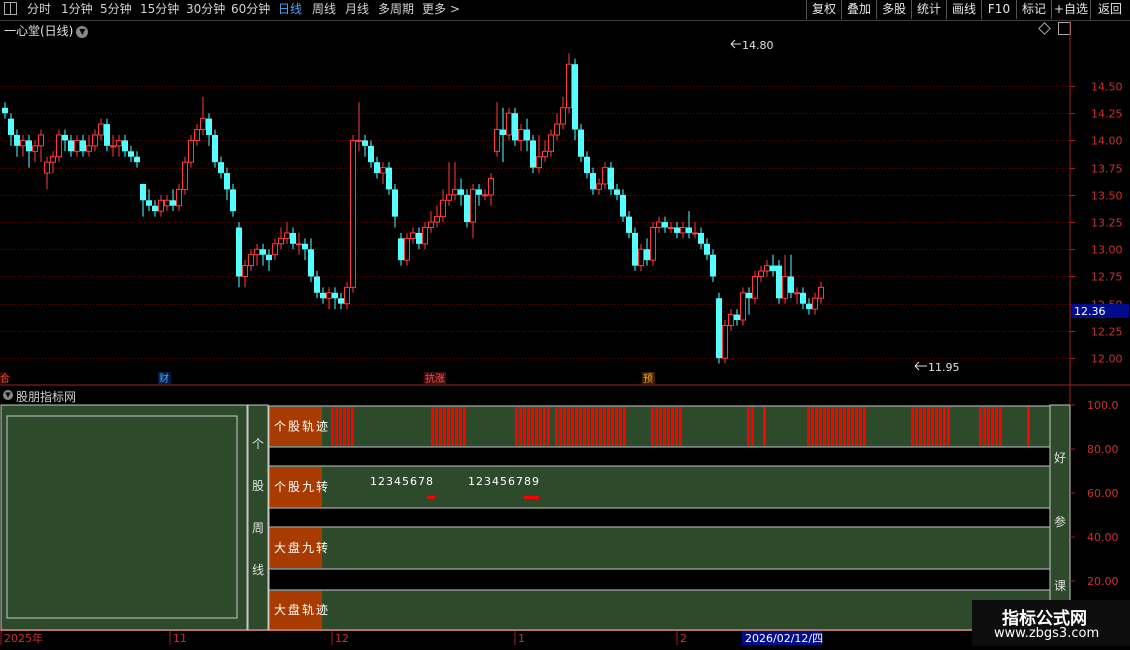 Image resolution: width=1130 pixels, height=650 pixels. What do you see at coordinates (659, 610) in the screenshot?
I see `indicator-row: 大盘轨迹` at bounding box center [659, 610].